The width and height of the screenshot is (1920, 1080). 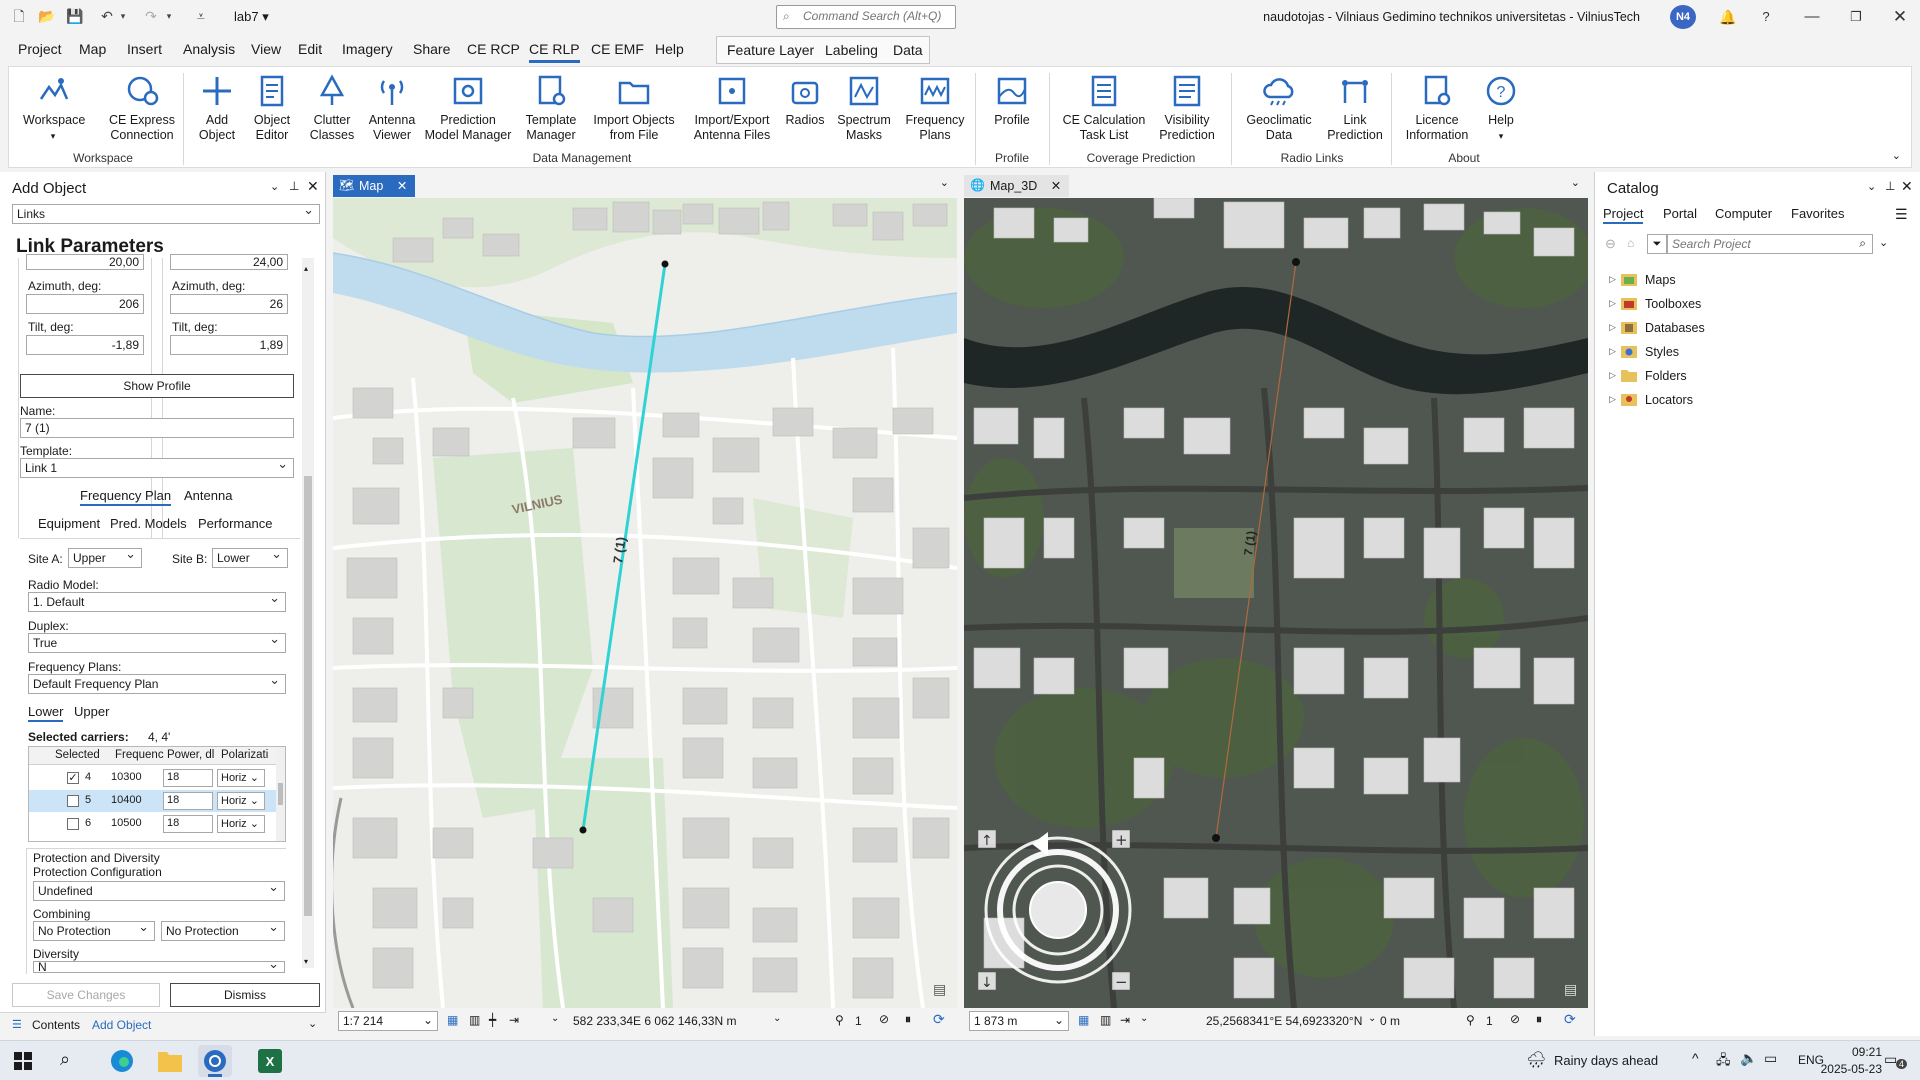 What do you see at coordinates (215, 1061) in the screenshot?
I see `arcgis-pro-taskbar-button` at bounding box center [215, 1061].